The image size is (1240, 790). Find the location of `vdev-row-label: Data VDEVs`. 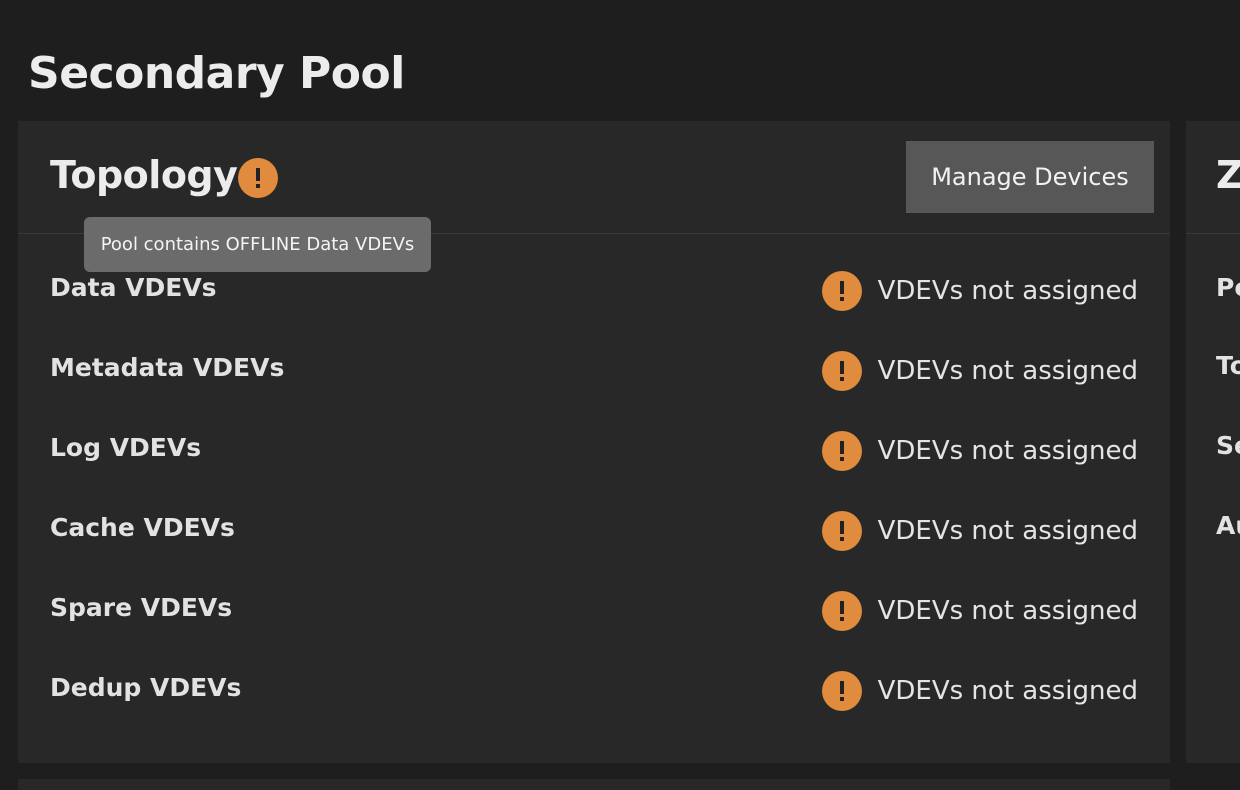

vdev-row-label: Data VDEVs is located at coordinates (133, 287).